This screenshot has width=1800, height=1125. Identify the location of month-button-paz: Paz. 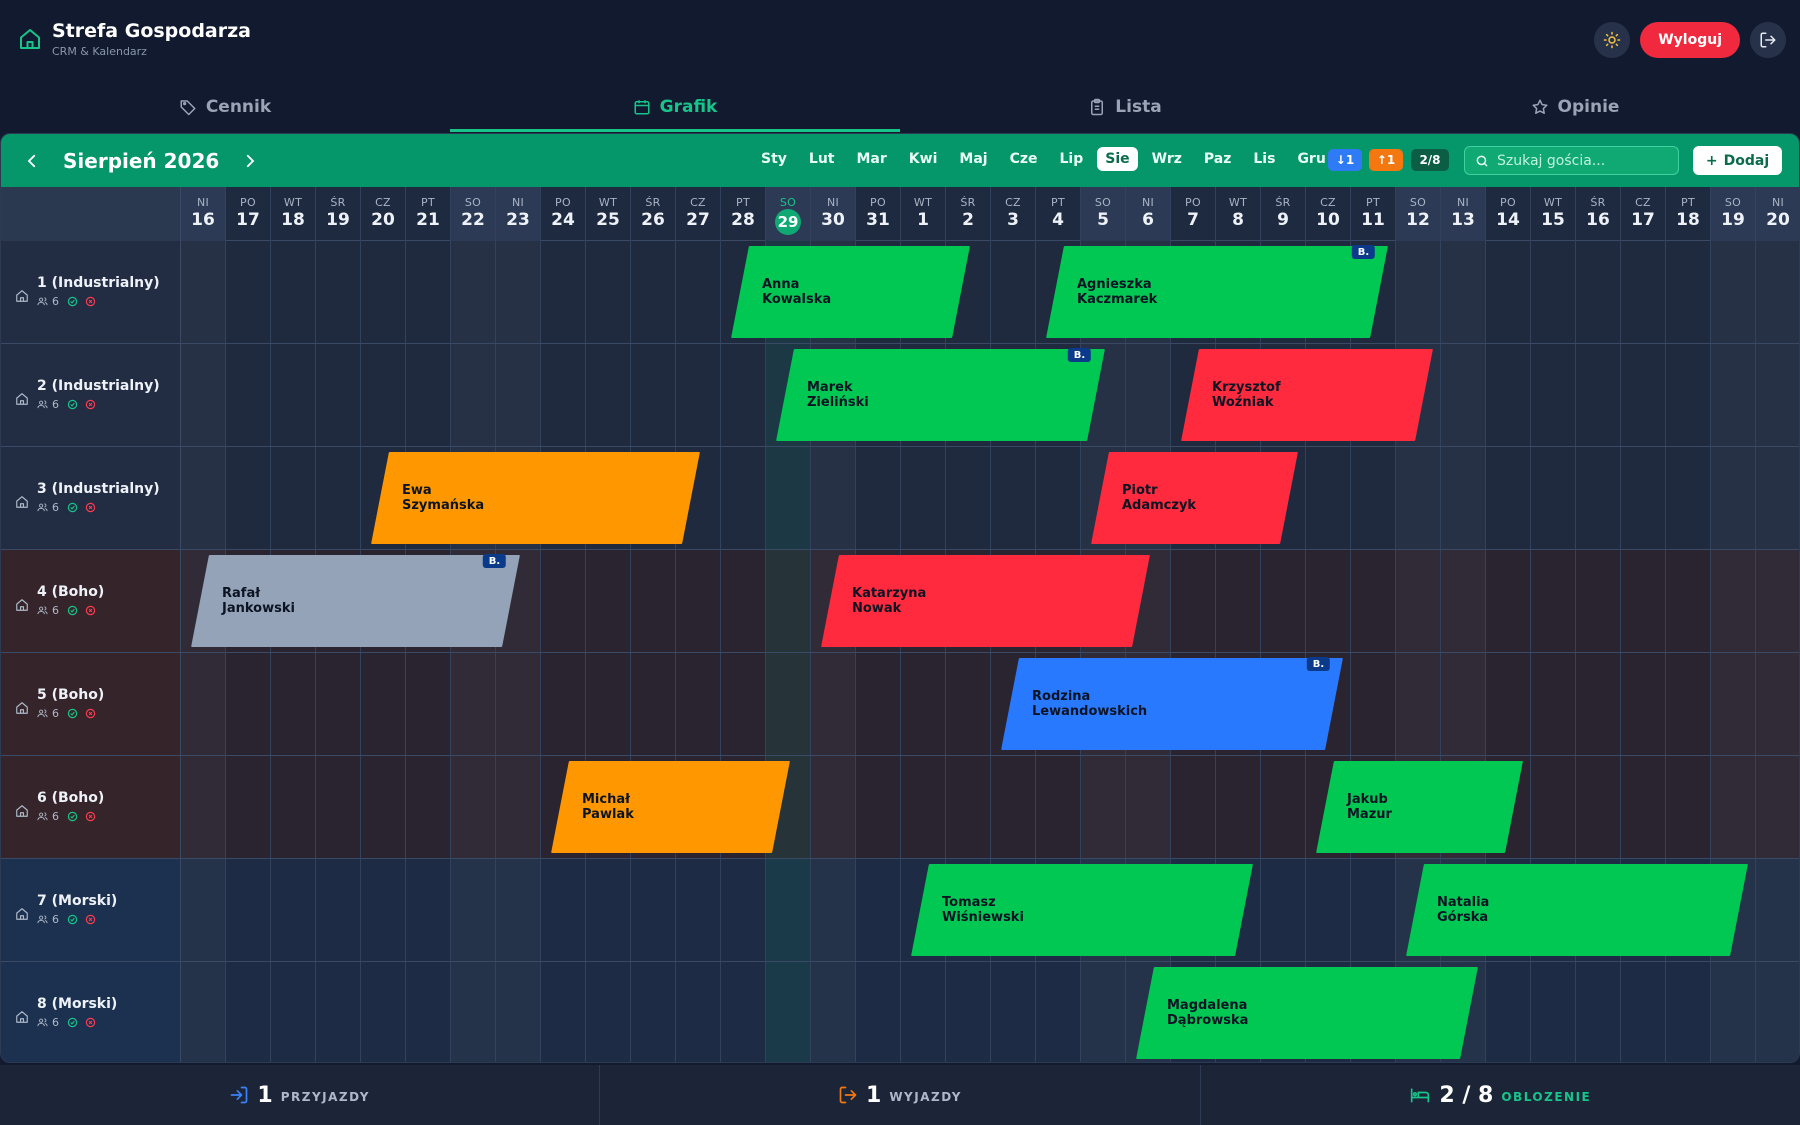
(1217, 159).